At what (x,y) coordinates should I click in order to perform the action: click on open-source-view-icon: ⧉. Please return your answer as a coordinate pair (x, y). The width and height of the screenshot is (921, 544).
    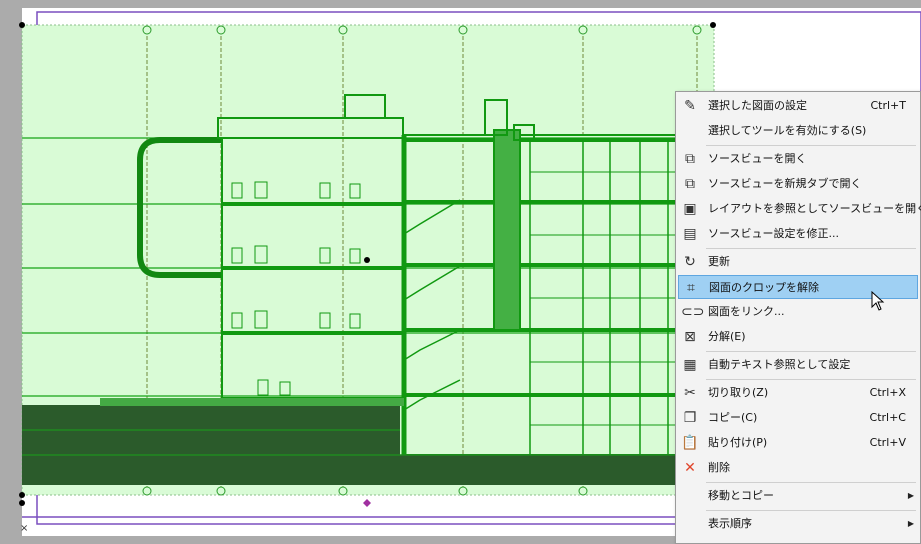
    Looking at the image, I should click on (690, 159).